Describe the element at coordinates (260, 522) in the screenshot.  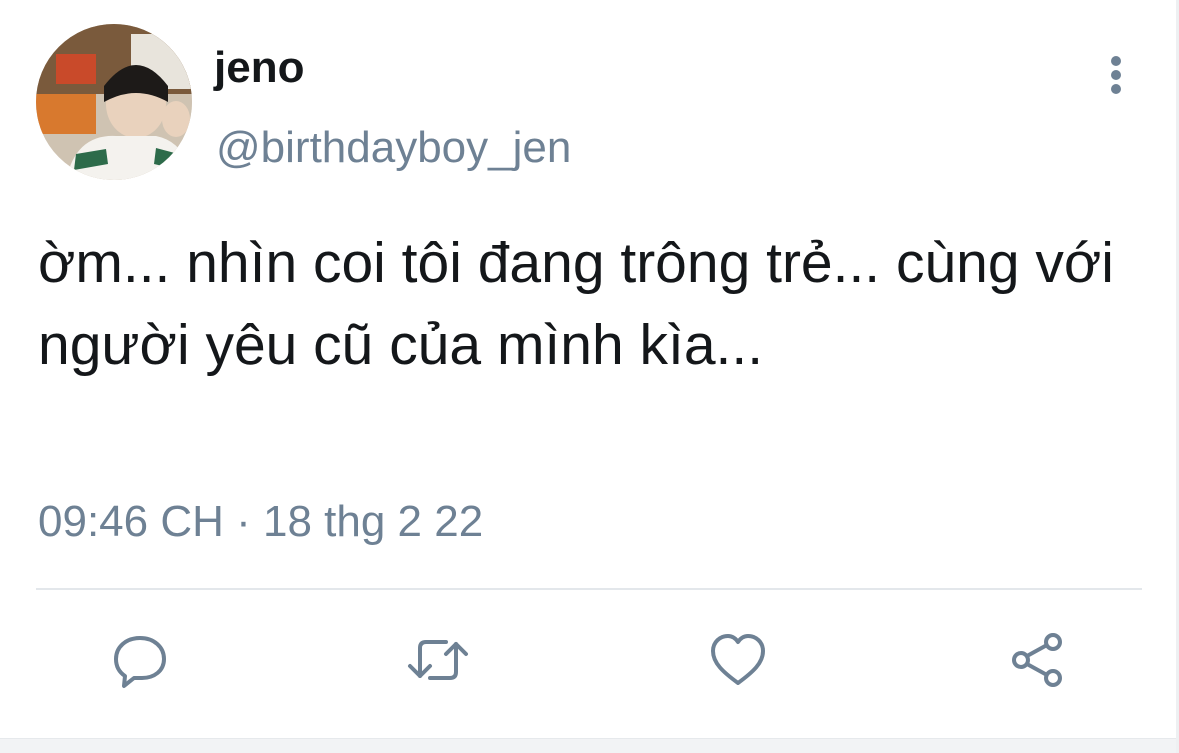
I see `tweet-timestamp: 09:46 CH · 18 thg 2 22` at that location.